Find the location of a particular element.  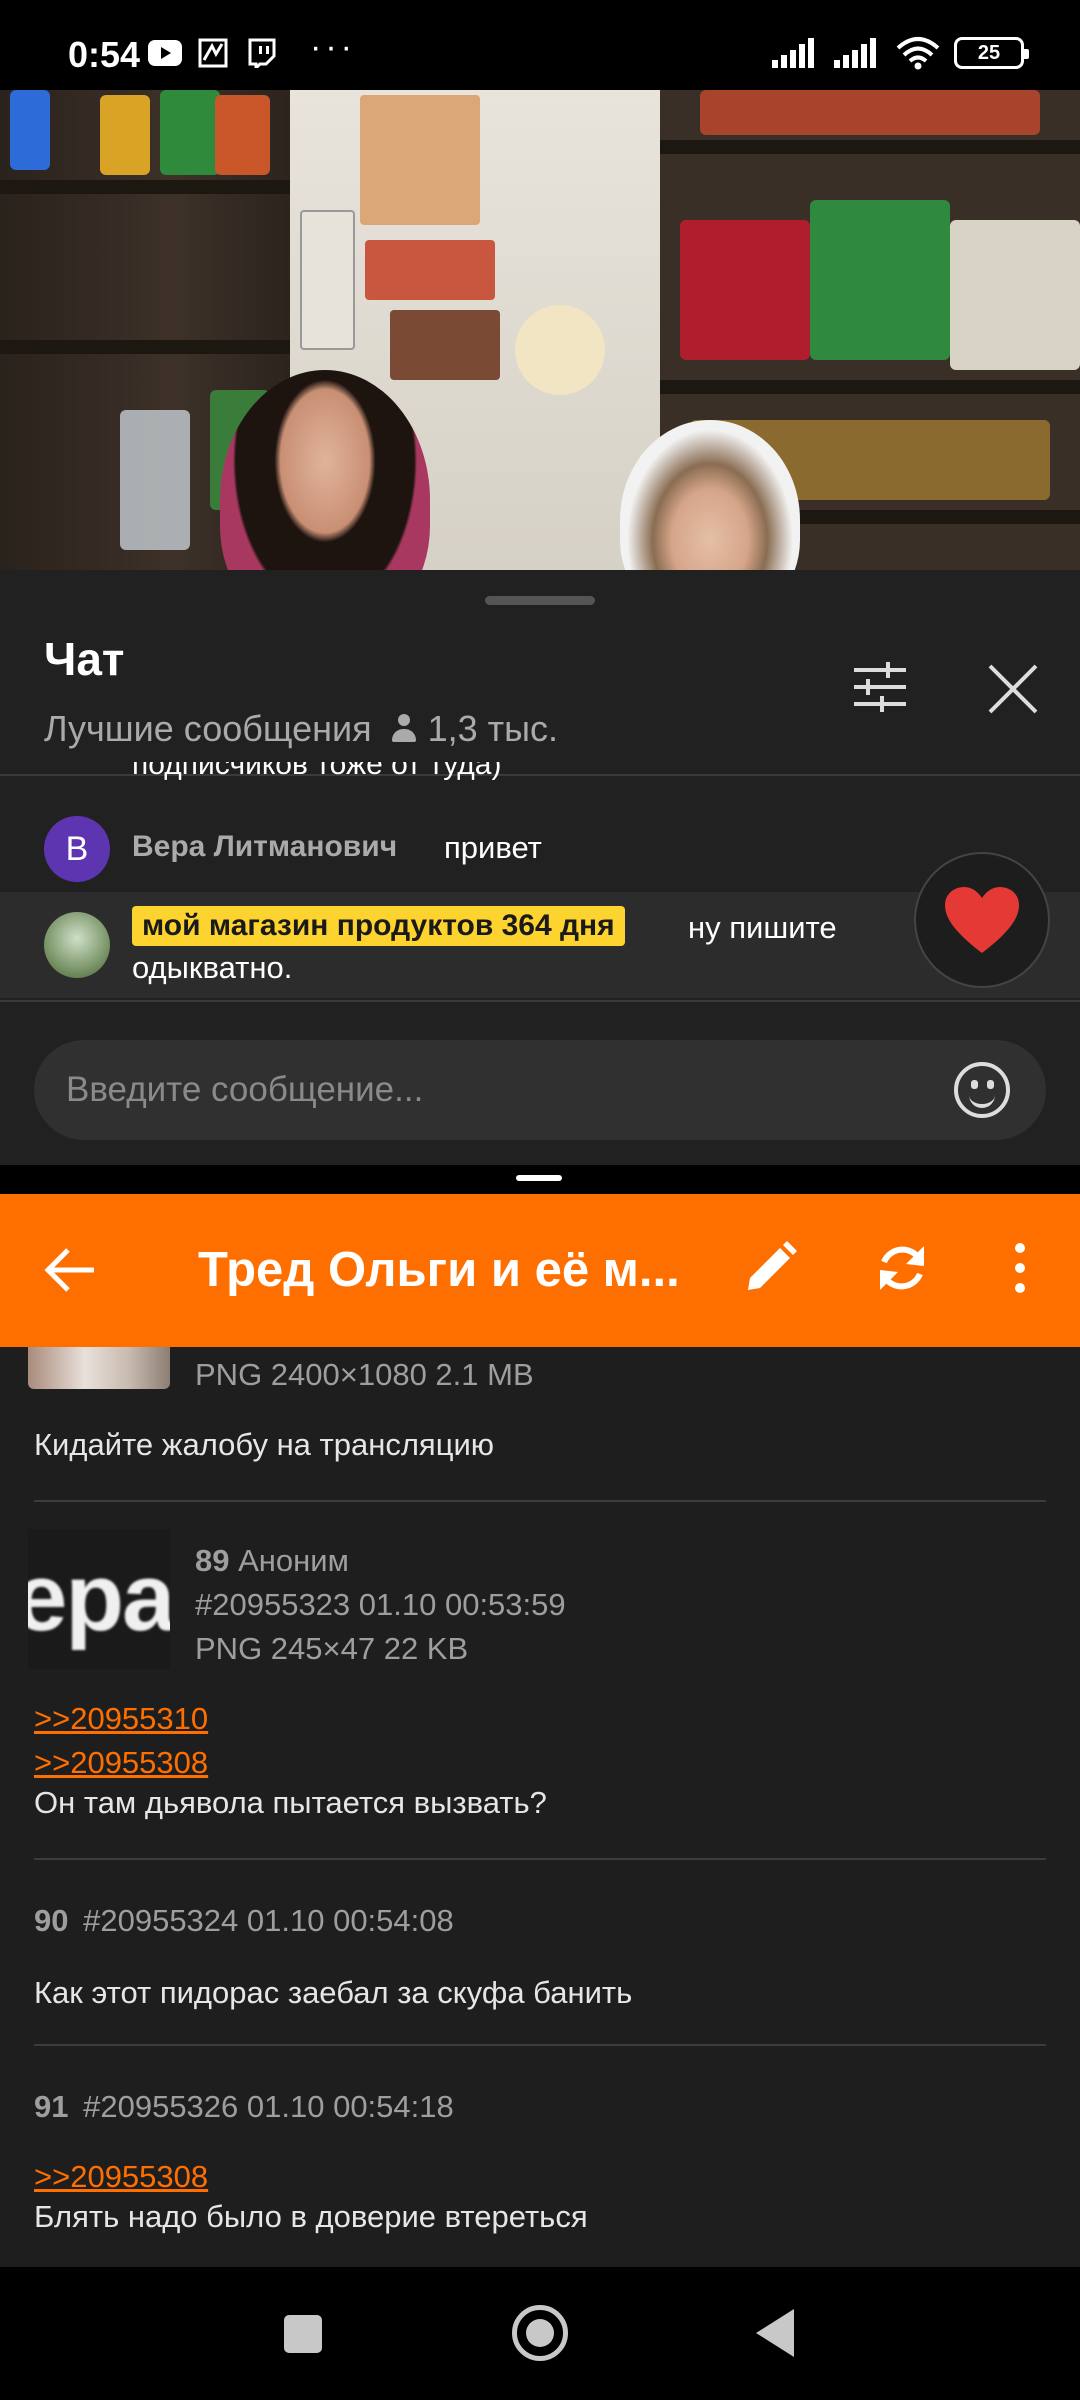

split-screen-handle is located at coordinates (540, 1179).